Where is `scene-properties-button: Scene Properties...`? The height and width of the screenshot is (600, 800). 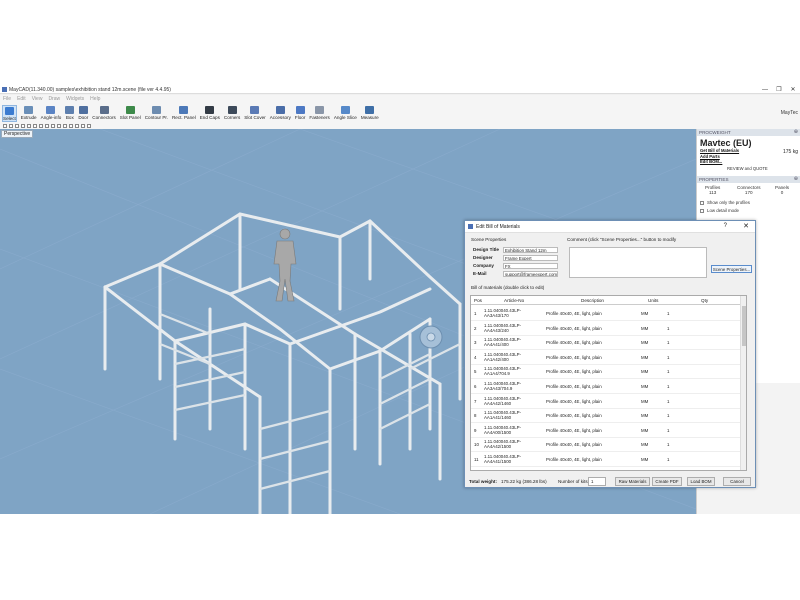
scene-properties-button: Scene Properties... is located at coordinates (731, 269).